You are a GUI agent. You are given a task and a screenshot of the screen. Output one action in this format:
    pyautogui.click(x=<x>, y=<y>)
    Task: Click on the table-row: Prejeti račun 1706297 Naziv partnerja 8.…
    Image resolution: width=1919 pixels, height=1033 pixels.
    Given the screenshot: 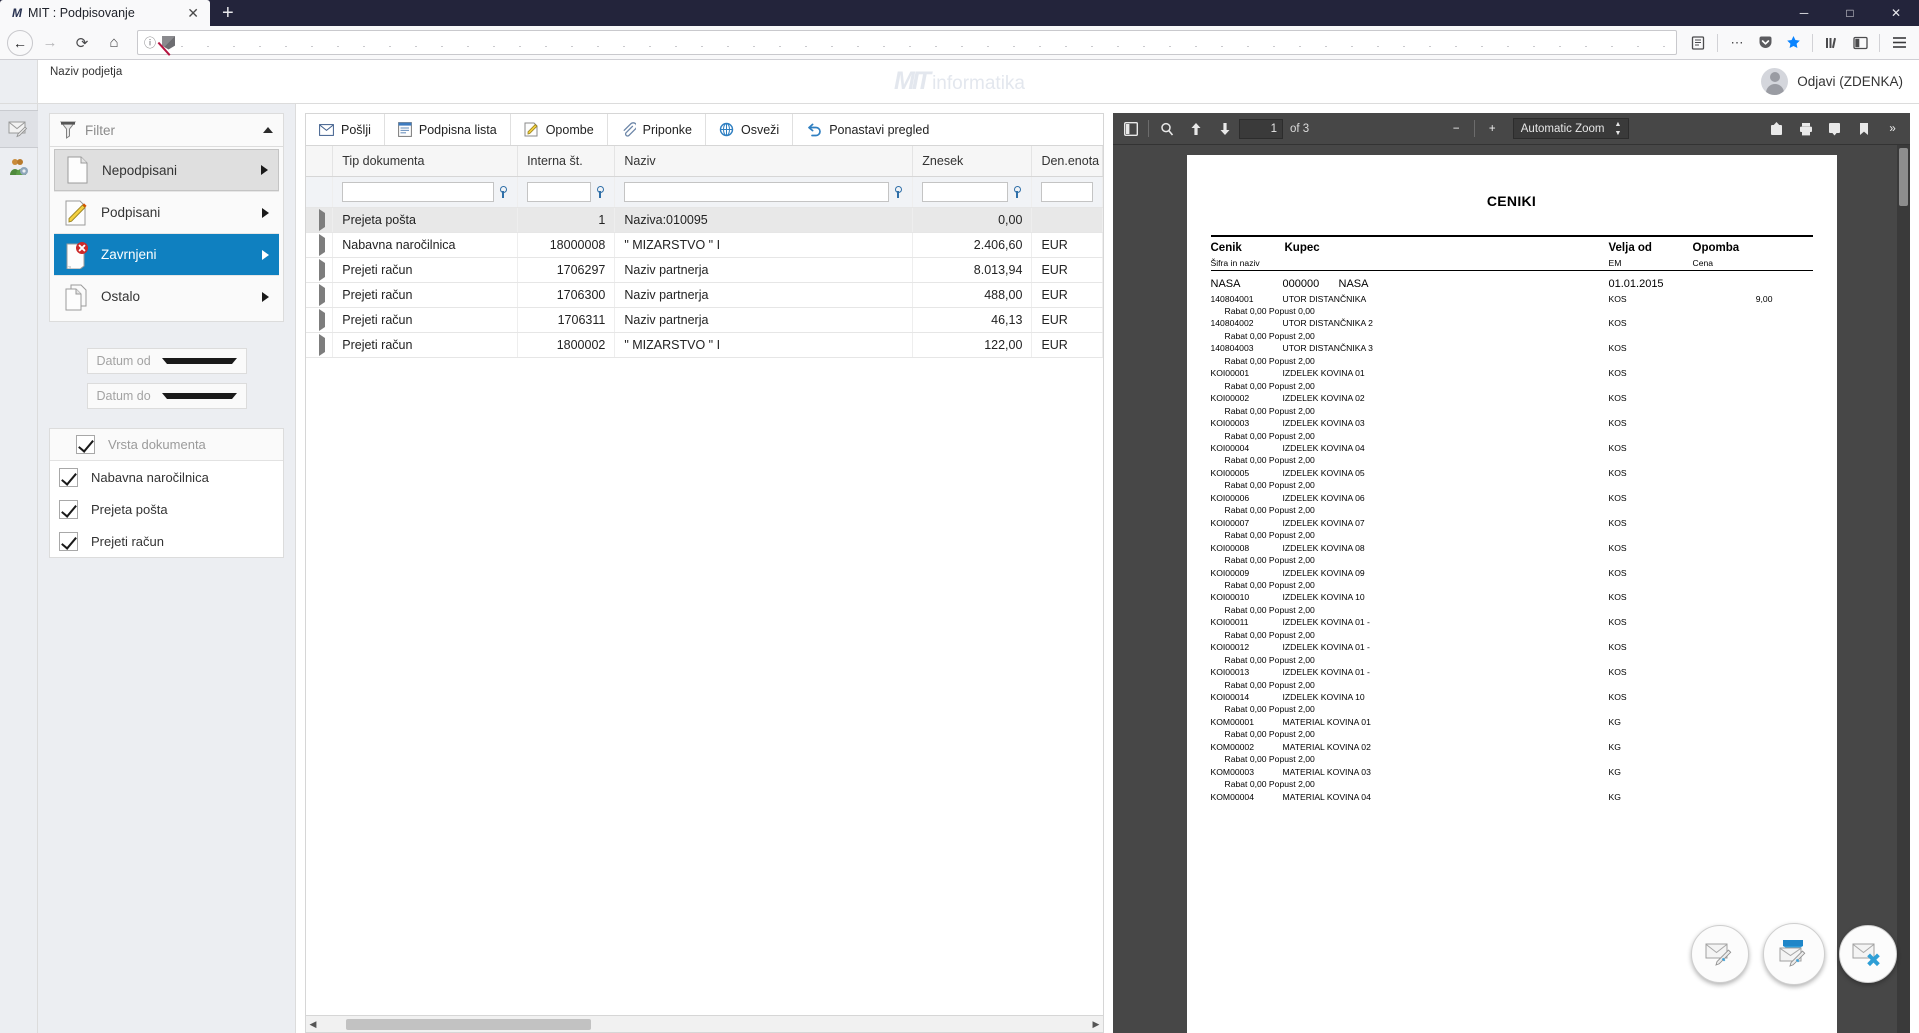 What is the action you would take?
    pyautogui.click(x=704, y=270)
    